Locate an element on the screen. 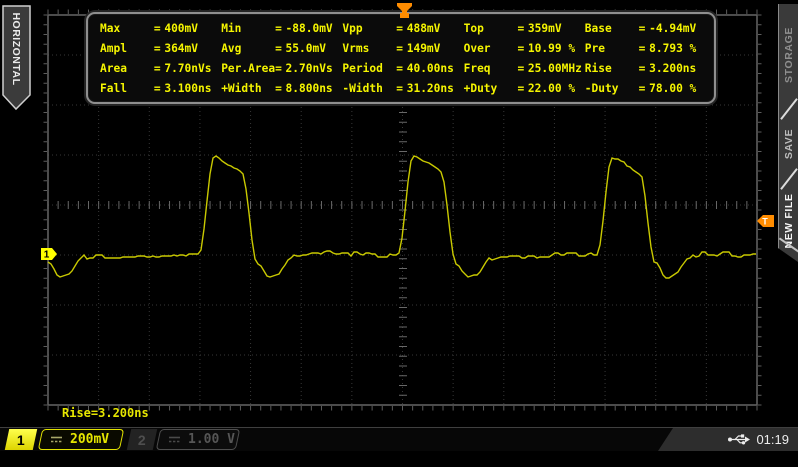 This screenshot has width=798, height=467. measurement-cell: Ampl = 364mV is located at coordinates (149, 48).